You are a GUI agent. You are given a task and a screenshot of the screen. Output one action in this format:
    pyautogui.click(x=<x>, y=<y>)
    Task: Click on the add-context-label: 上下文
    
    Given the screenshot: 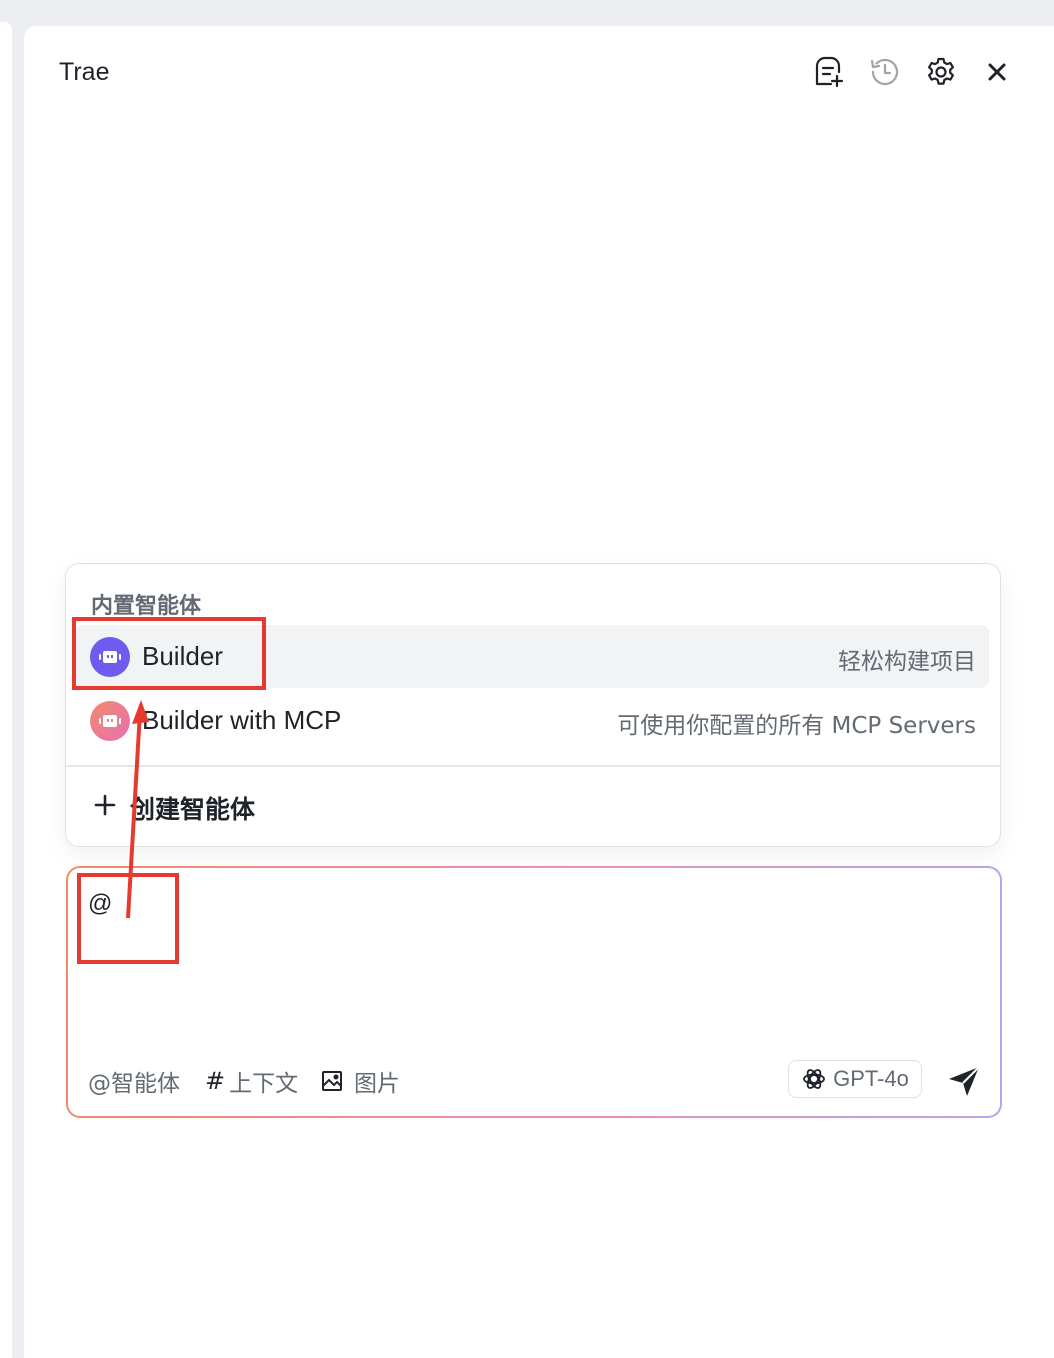 What is the action you would take?
    pyautogui.click(x=264, y=1084)
    